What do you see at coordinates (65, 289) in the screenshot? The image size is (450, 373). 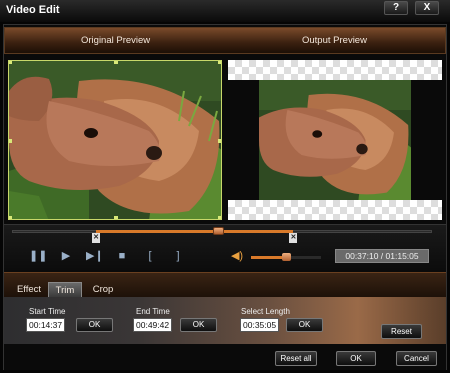 I see `tab-trim: Trim` at bounding box center [65, 289].